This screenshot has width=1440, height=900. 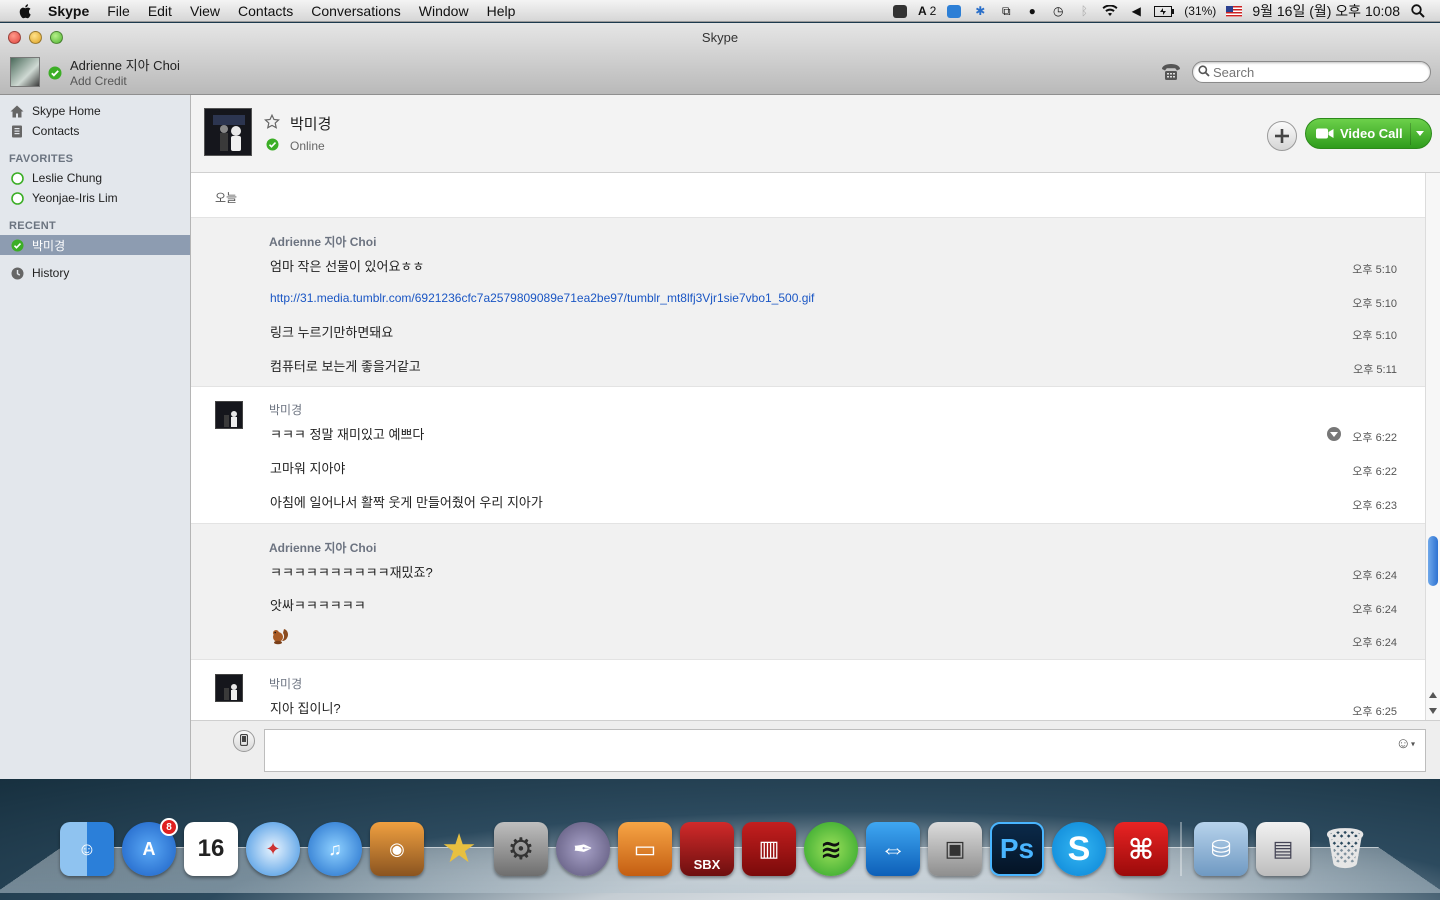 What do you see at coordinates (1164, 11) in the screenshot?
I see `battery-icon` at bounding box center [1164, 11].